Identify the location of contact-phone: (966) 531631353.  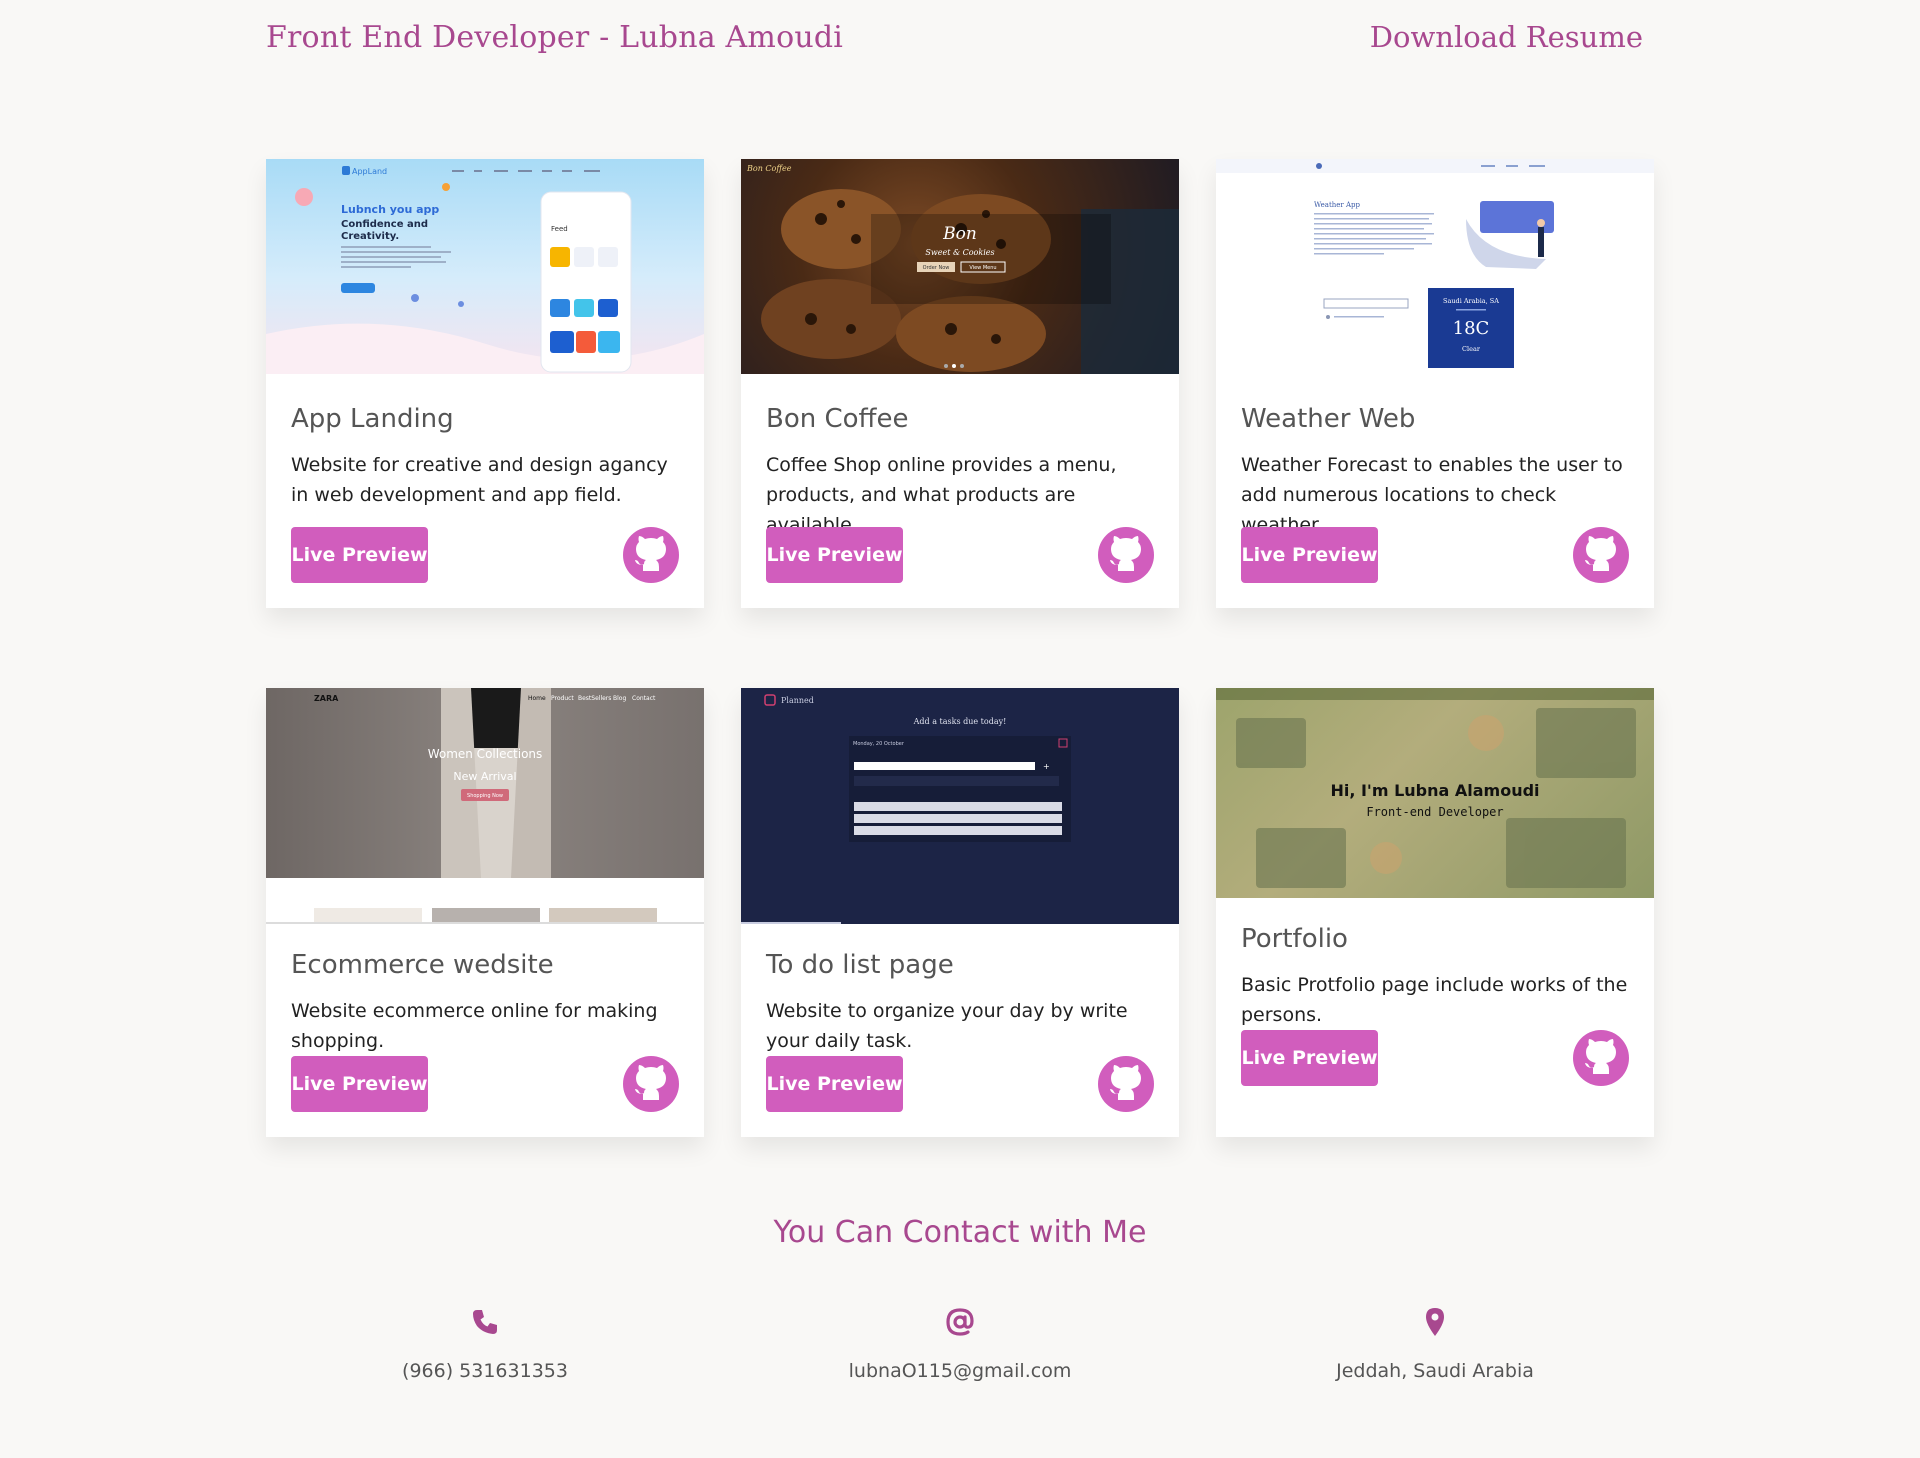
(485, 1344).